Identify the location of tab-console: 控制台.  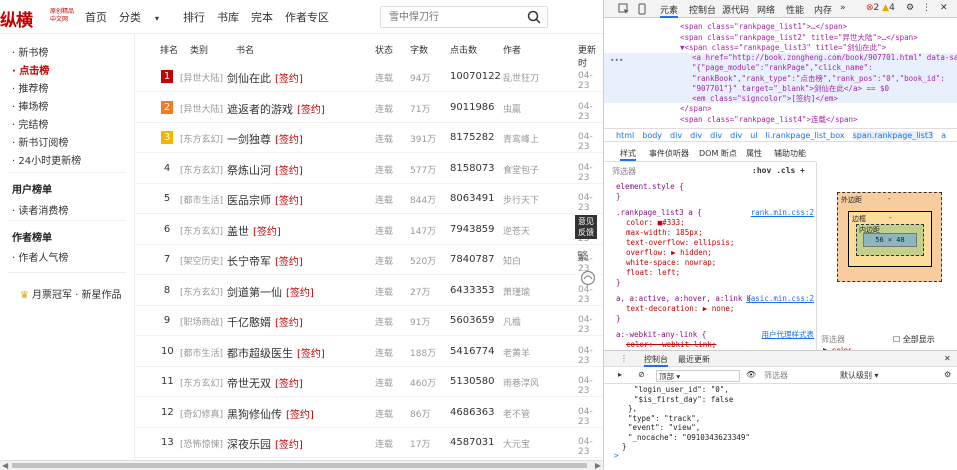
(702, 9).